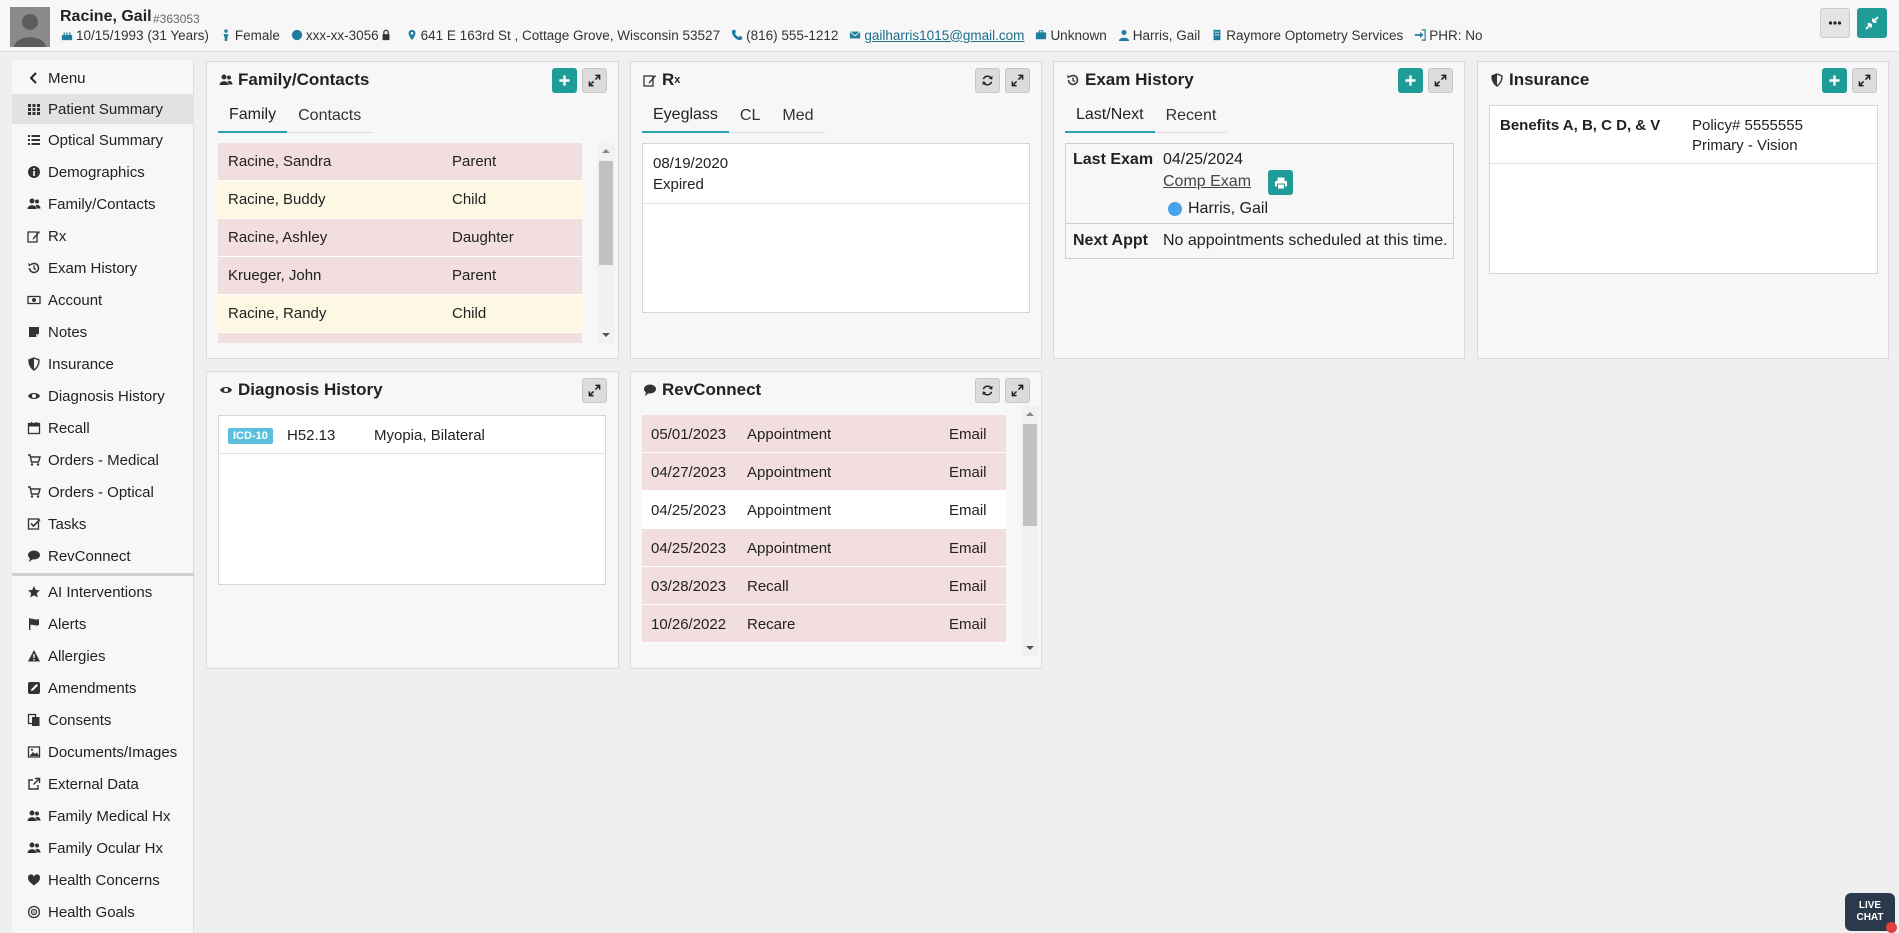 This screenshot has width=1899, height=933. I want to click on panel-title-text: Family/Contacts, so click(304, 79).